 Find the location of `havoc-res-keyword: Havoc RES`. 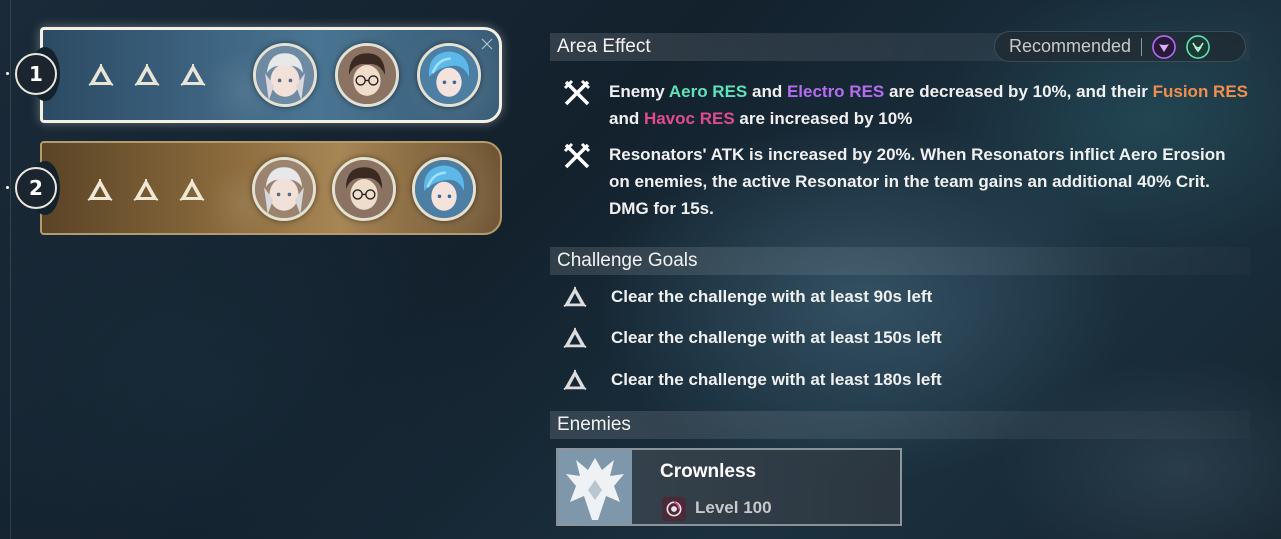

havoc-res-keyword: Havoc RES is located at coordinates (689, 118).